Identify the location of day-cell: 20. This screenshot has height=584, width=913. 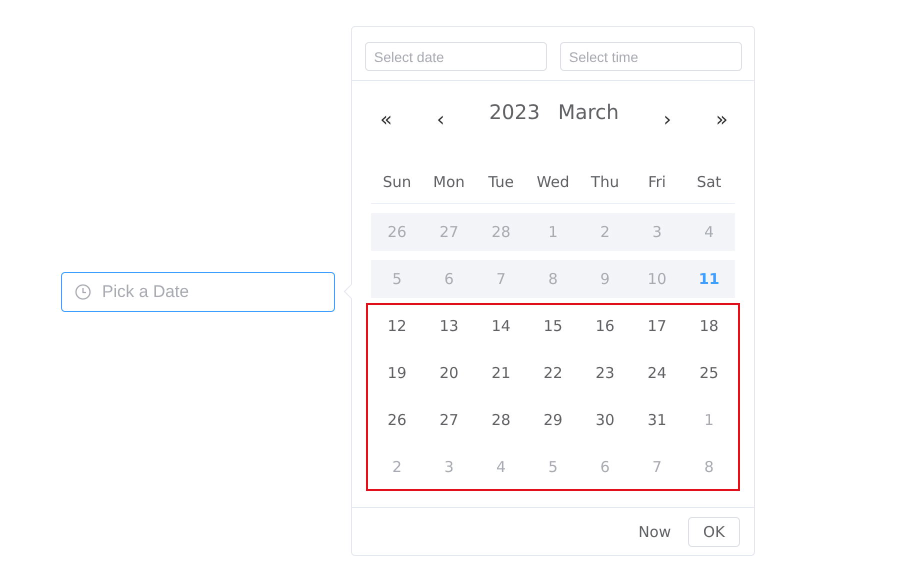
(449, 373).